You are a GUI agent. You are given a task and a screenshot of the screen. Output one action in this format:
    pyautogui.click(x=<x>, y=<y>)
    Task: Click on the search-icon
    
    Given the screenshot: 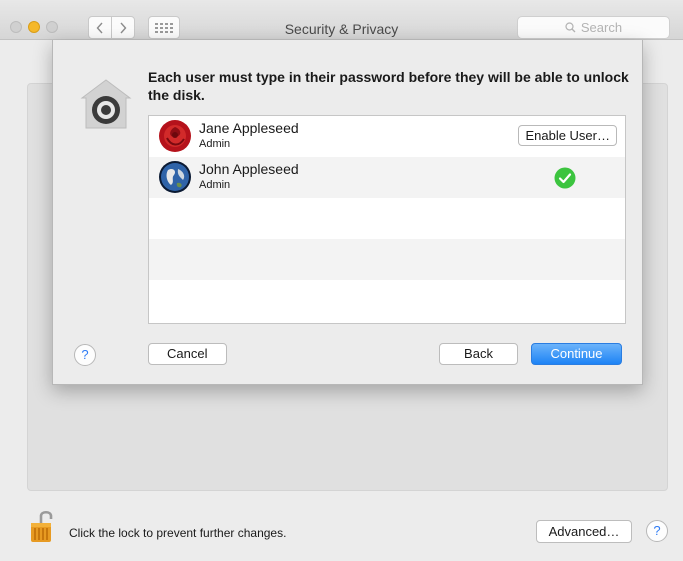 What is the action you would take?
    pyautogui.click(x=570, y=27)
    